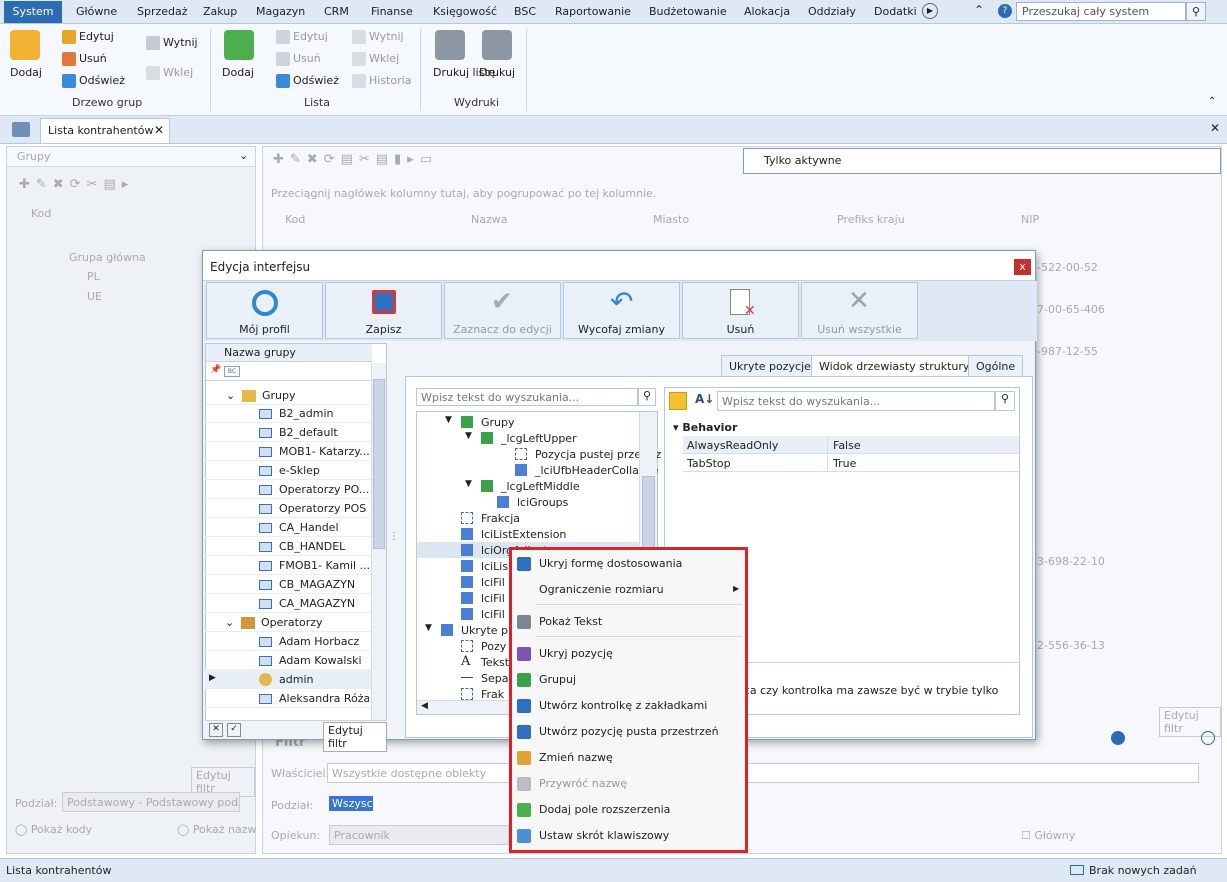 The width and height of the screenshot is (1227, 882). Describe the element at coordinates (621, 310) in the screenshot. I see `undo-changes-button: ↶ Wycofaj zmiany` at that location.